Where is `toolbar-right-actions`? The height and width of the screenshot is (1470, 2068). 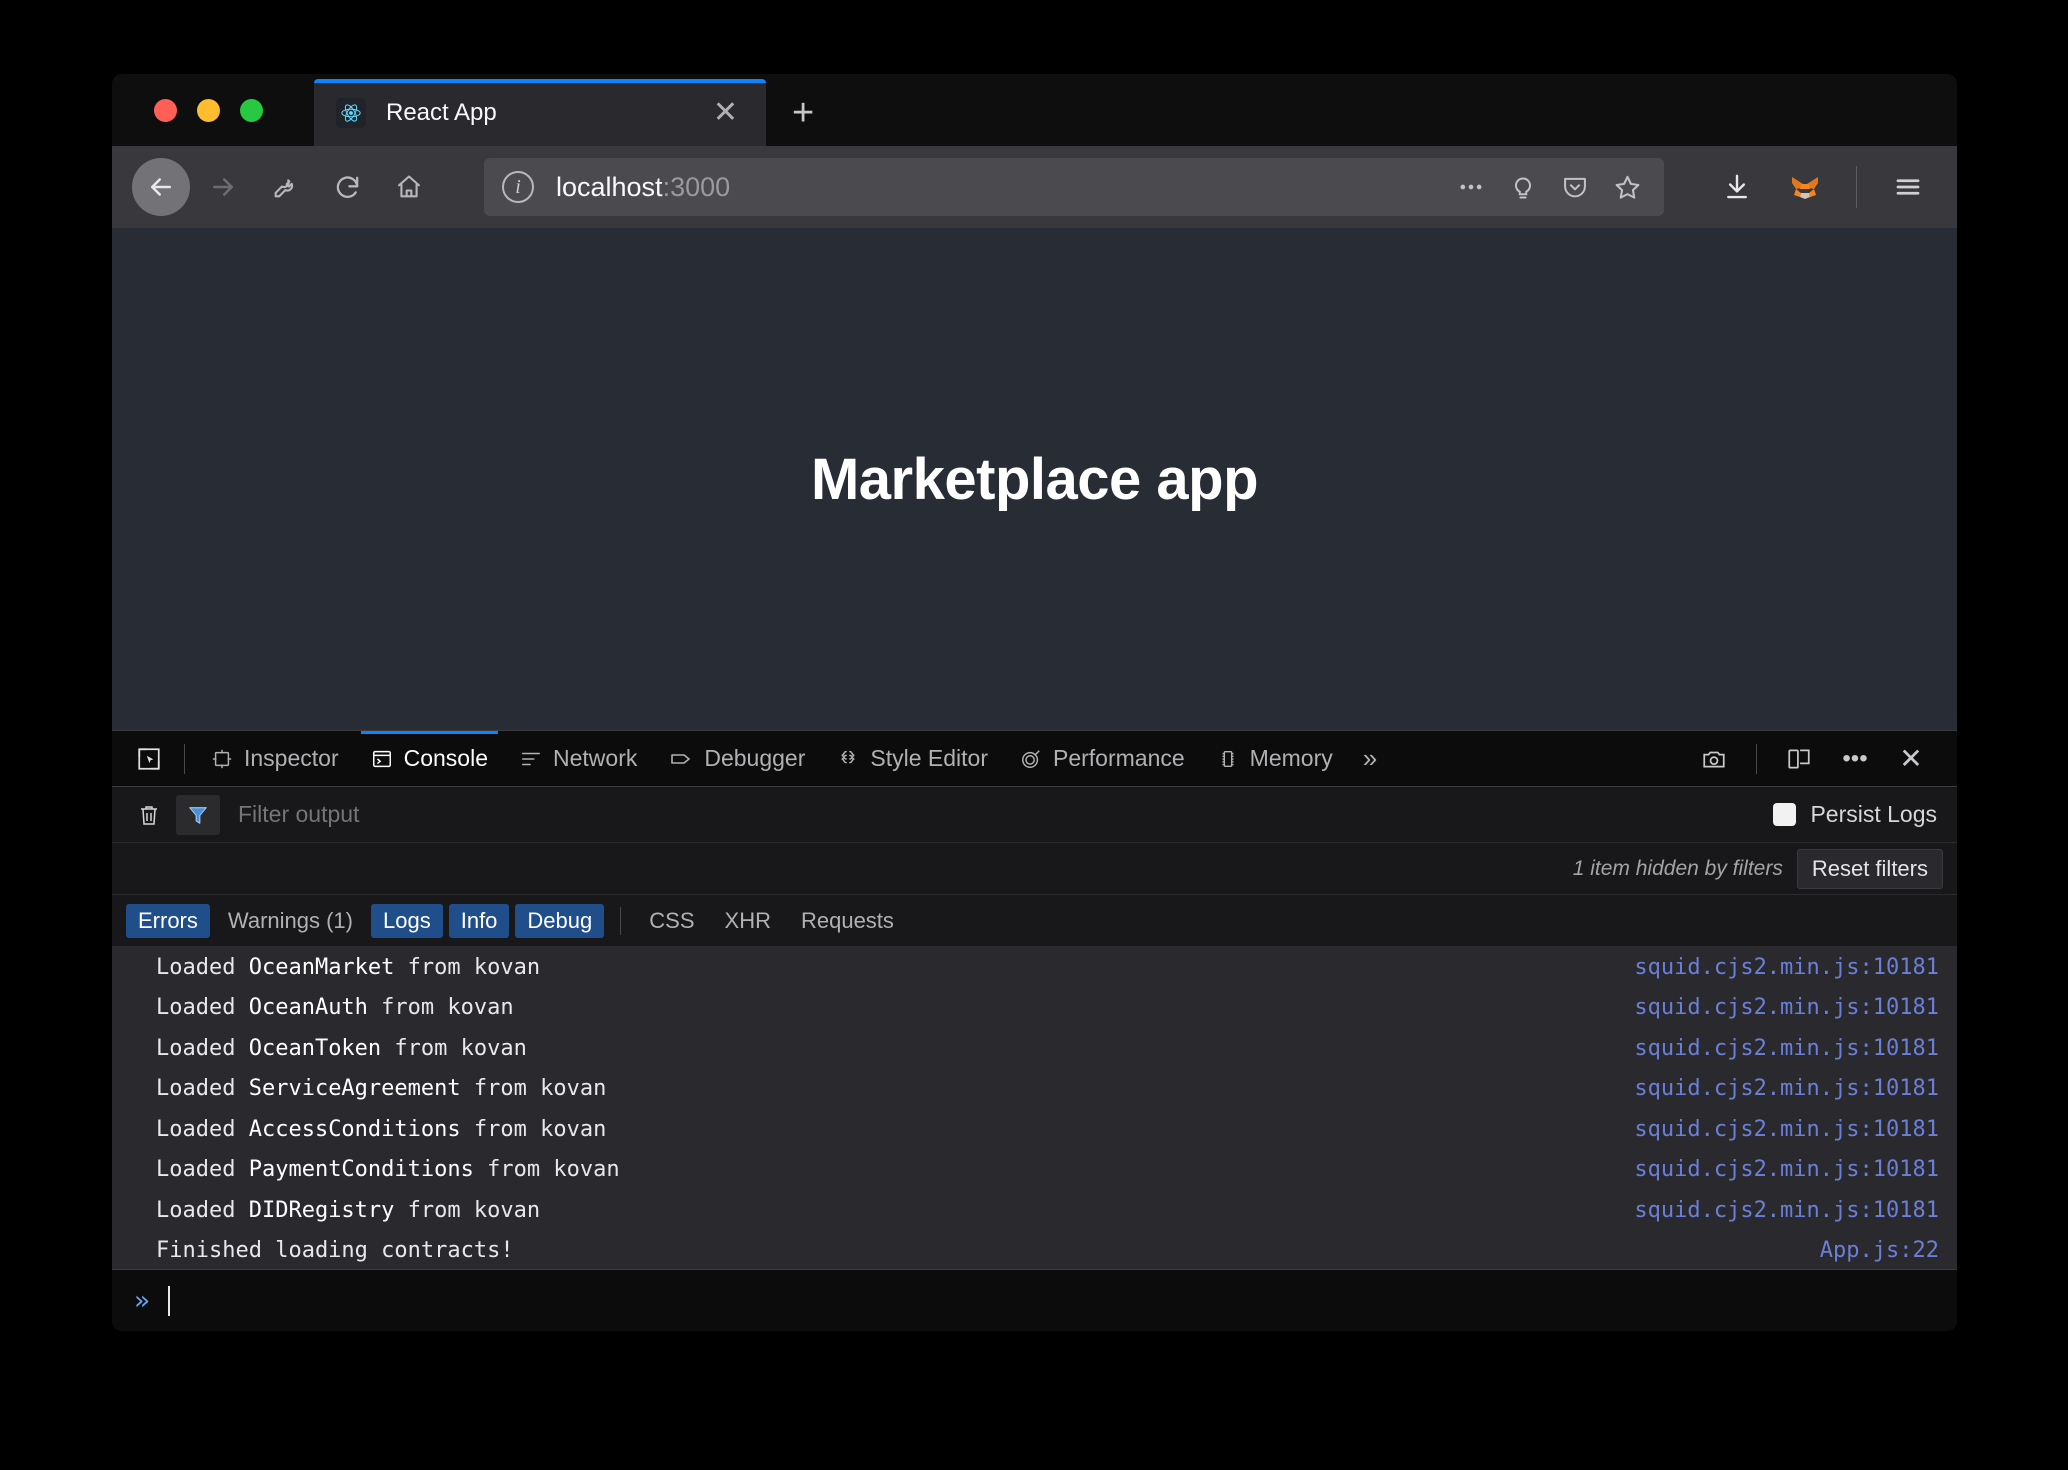 toolbar-right-actions is located at coordinates (1815, 187).